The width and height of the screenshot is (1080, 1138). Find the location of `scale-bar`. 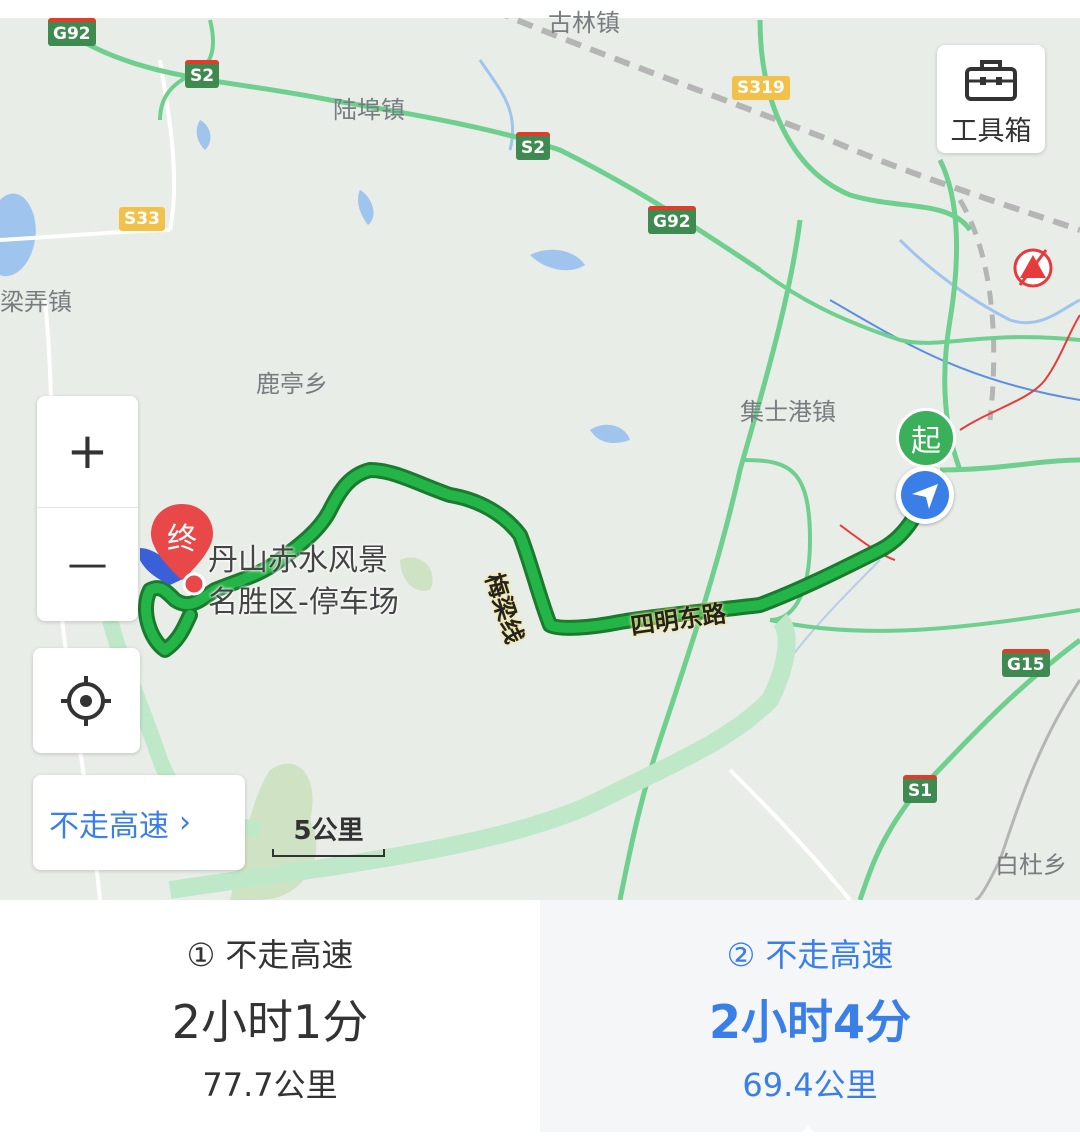

scale-bar is located at coordinates (328, 853).